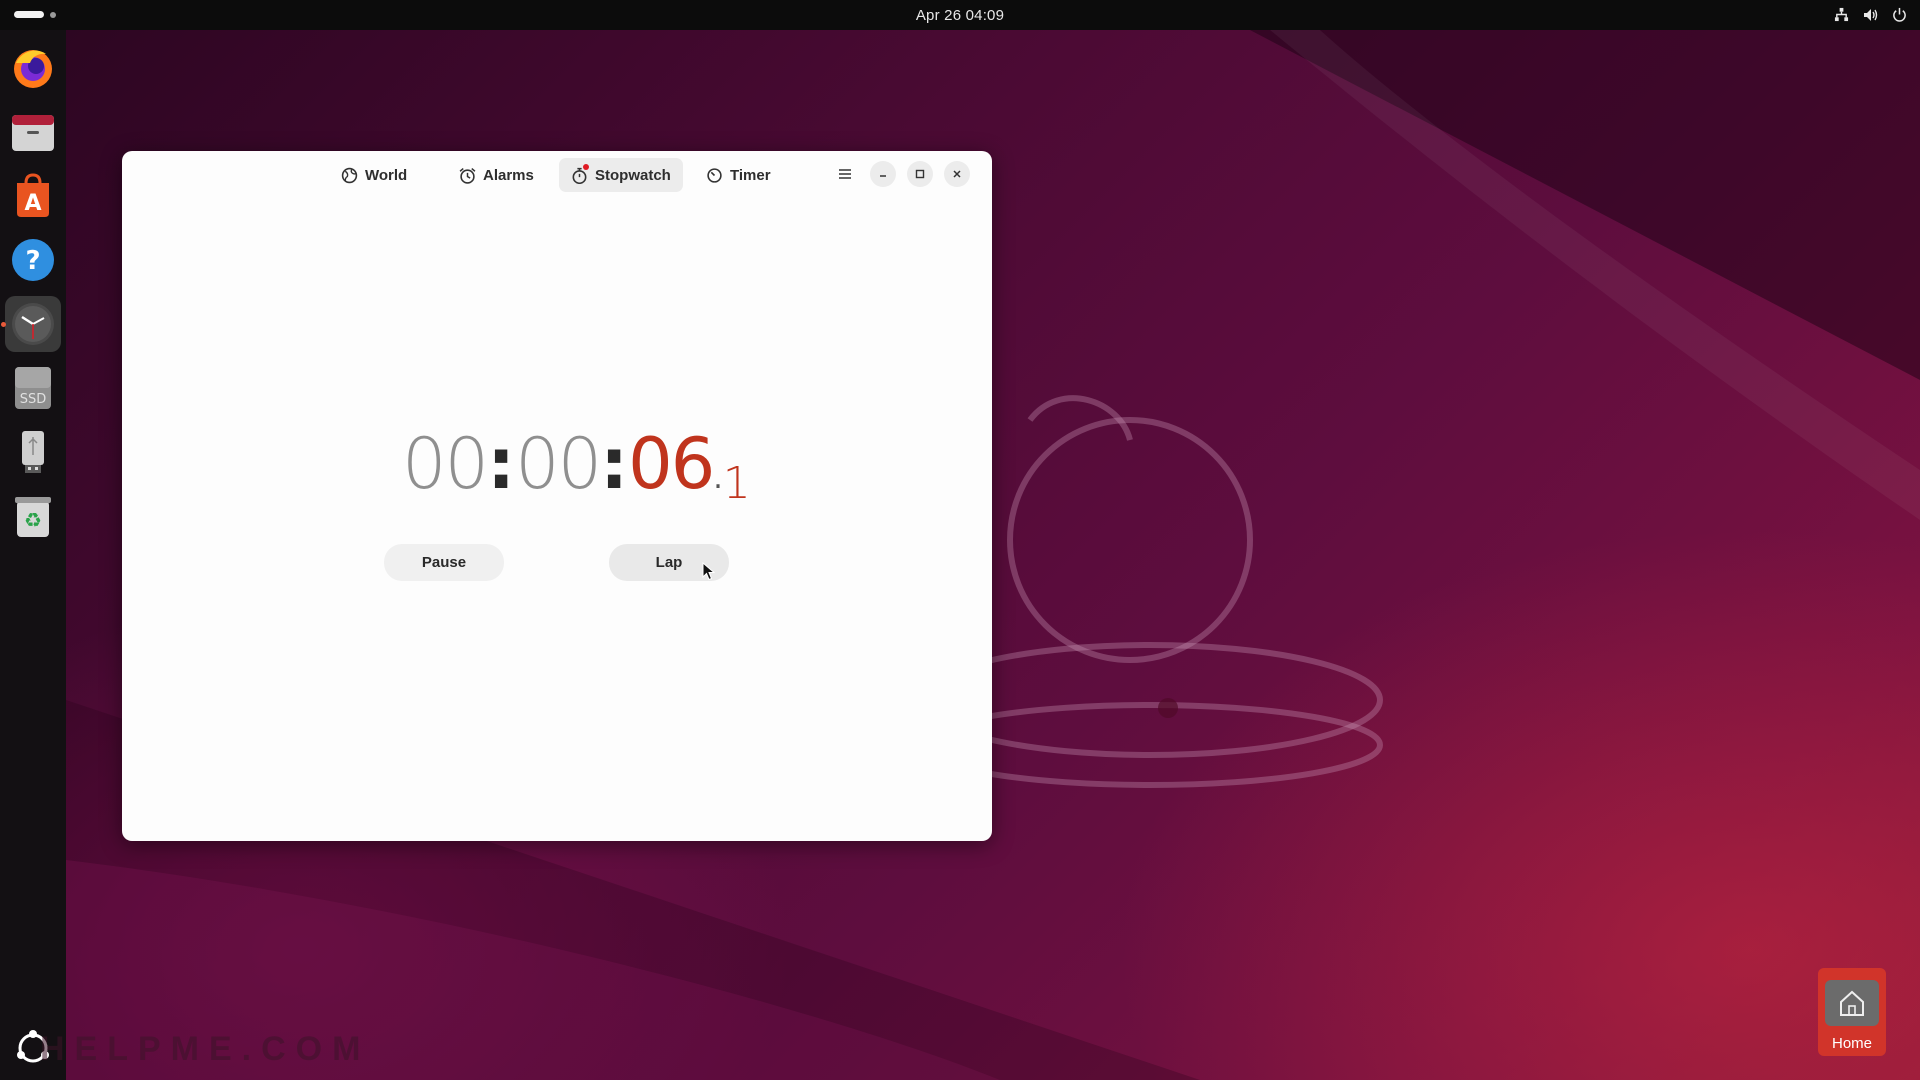 The image size is (1920, 1080). I want to click on running-indicator, so click(3, 324).